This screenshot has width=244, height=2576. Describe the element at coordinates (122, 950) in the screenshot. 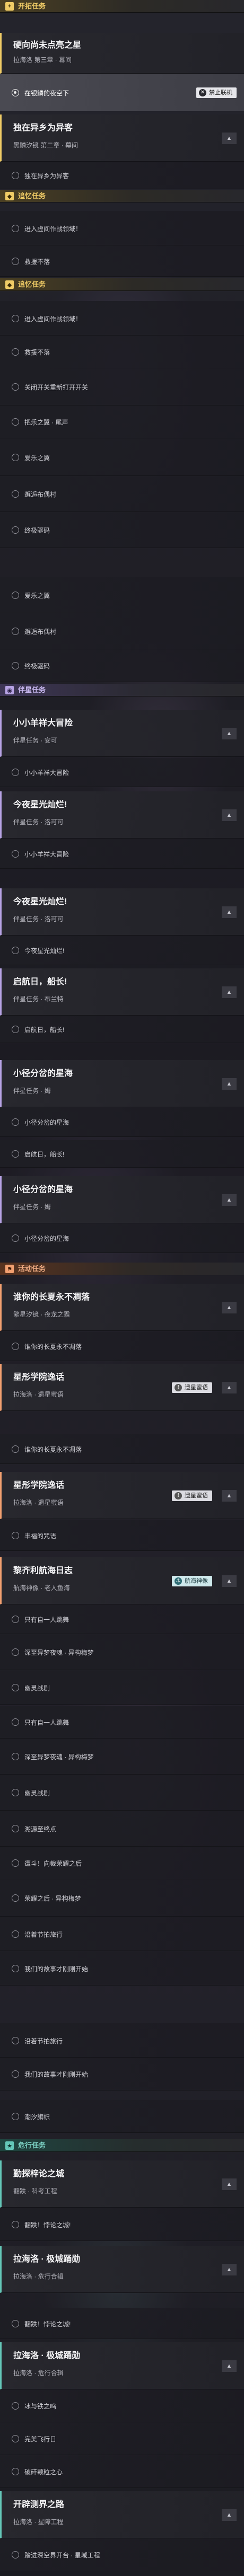

I see `sub-mission-item: 今夜星光灿烂!` at that location.